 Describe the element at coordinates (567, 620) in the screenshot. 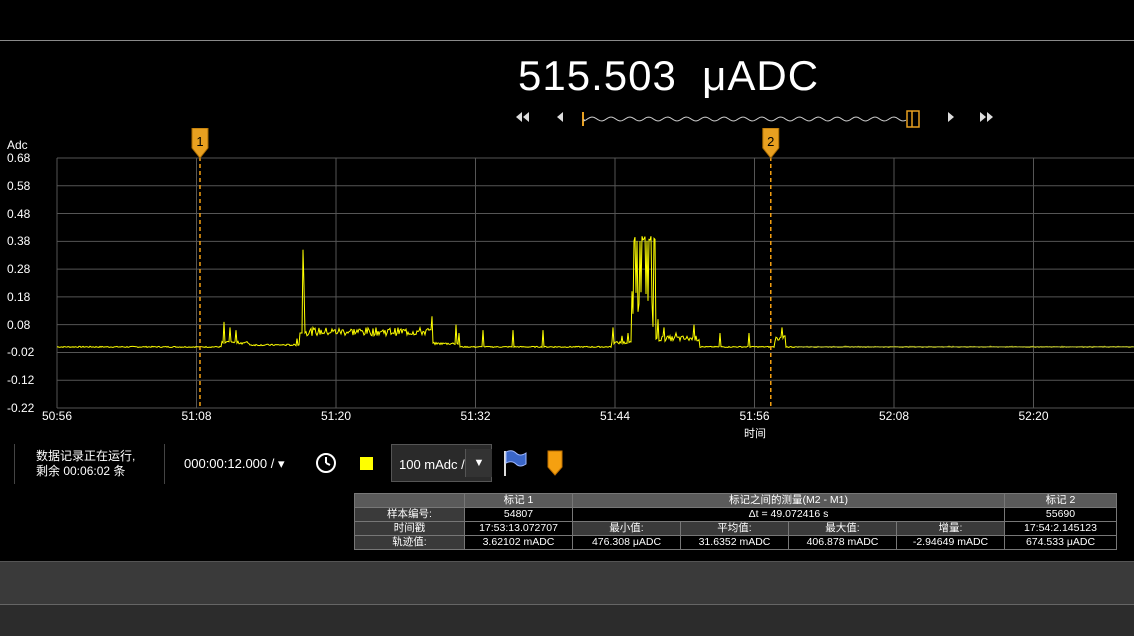

I see `status-bar` at that location.